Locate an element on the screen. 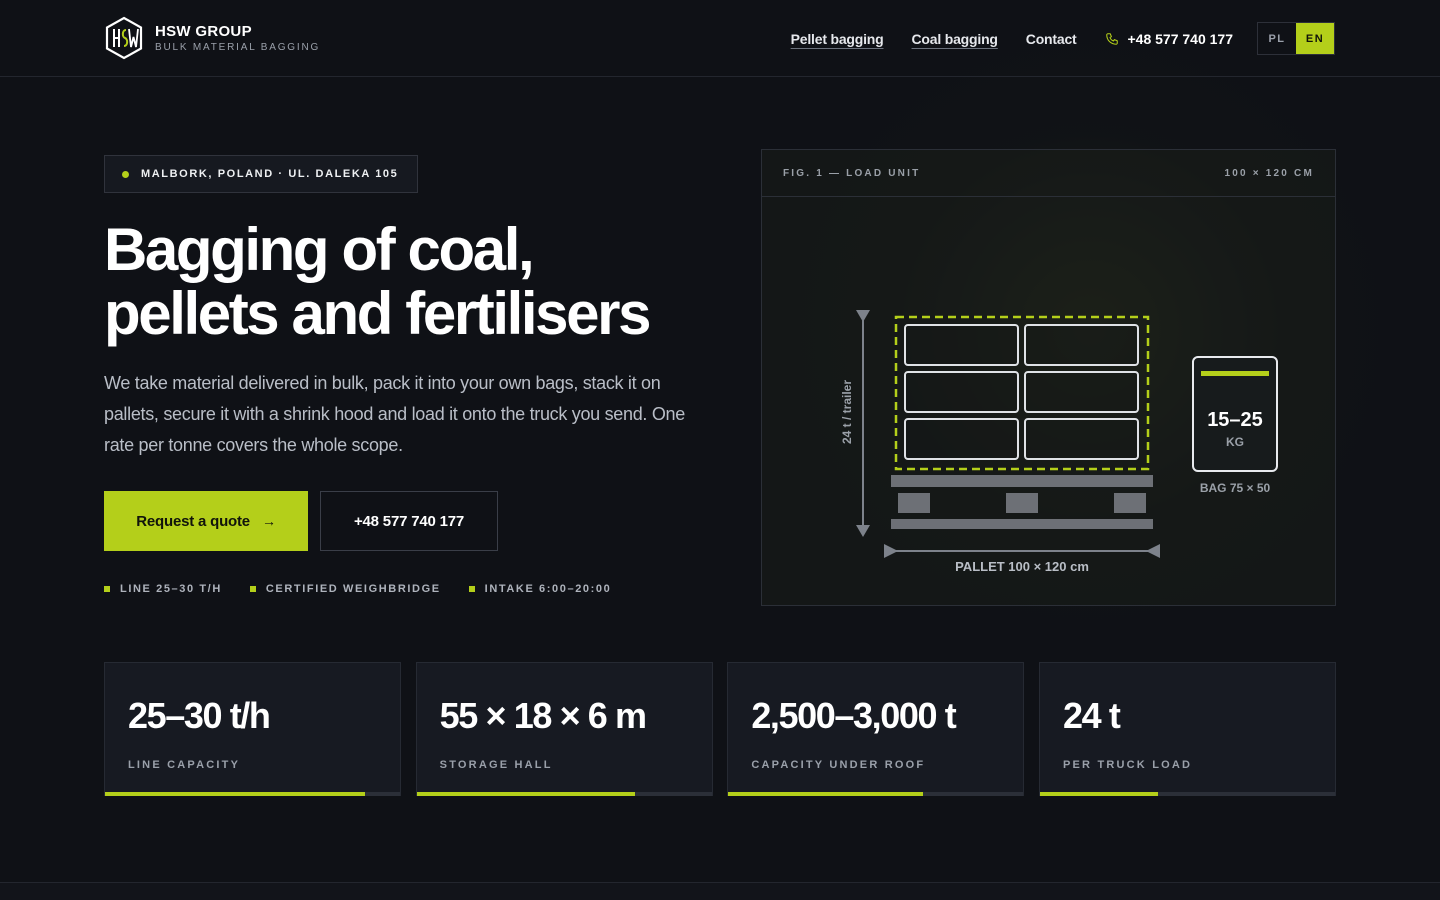 This screenshot has height=900, width=1440. logo-subtitle: BULK MATERIAL BAGGING is located at coordinates (238, 47).